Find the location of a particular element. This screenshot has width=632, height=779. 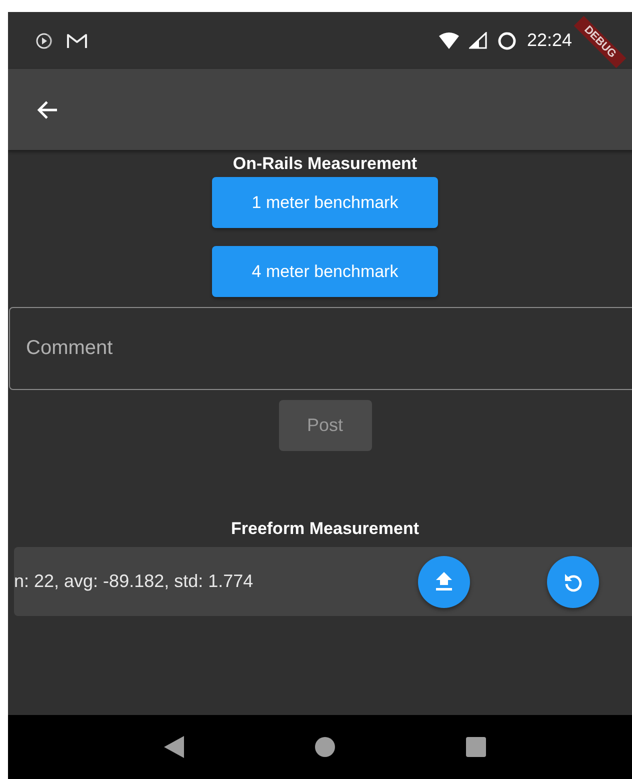

signal-icon is located at coordinates (477, 40).